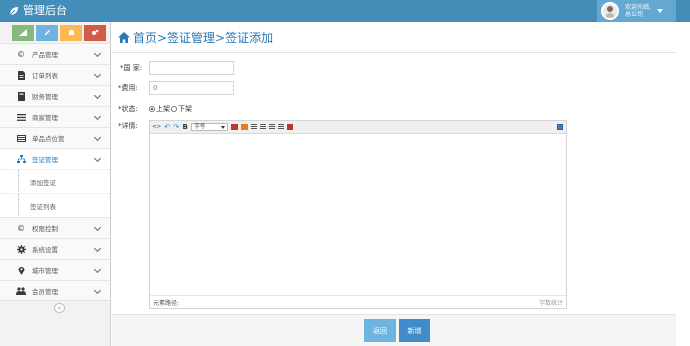 The height and width of the screenshot is (346, 690). Describe the element at coordinates (21, 138) in the screenshot. I see `list-alt-icon` at that location.